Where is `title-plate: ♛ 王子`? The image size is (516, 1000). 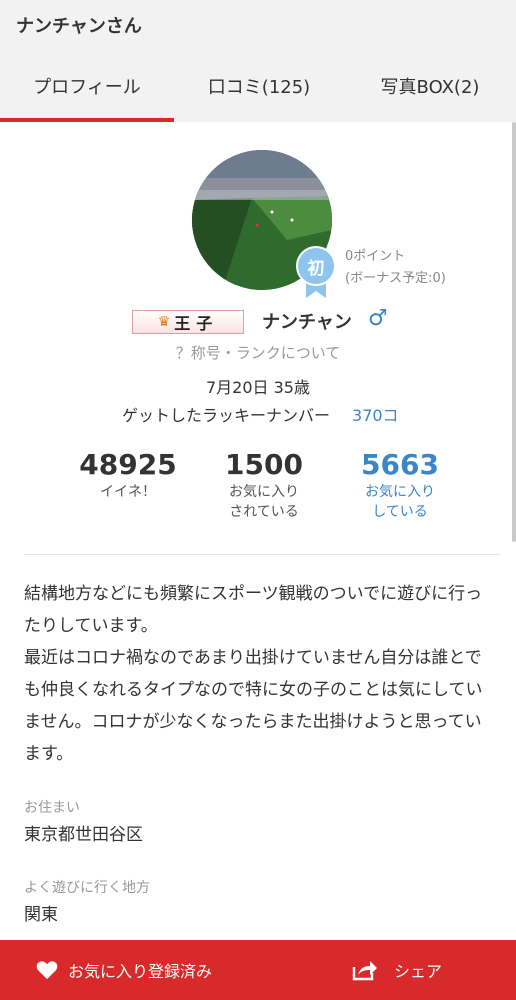 title-plate: ♛ 王子 is located at coordinates (188, 322).